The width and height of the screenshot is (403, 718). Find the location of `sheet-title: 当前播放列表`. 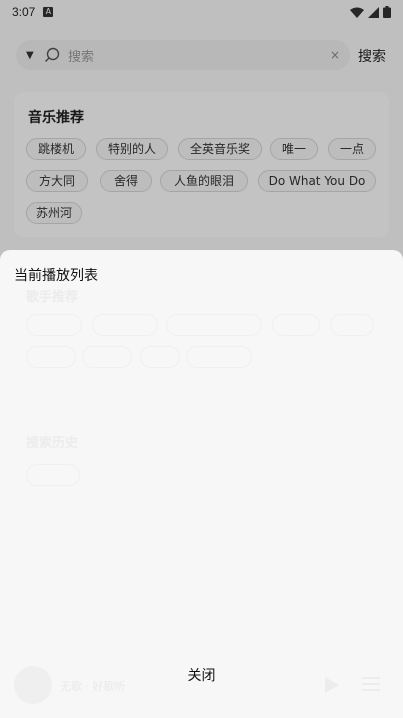

sheet-title: 当前播放列表 is located at coordinates (56, 276).